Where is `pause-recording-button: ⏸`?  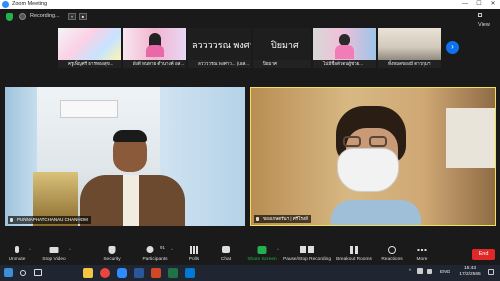 pause-recording-button: ⏸ is located at coordinates (72, 16).